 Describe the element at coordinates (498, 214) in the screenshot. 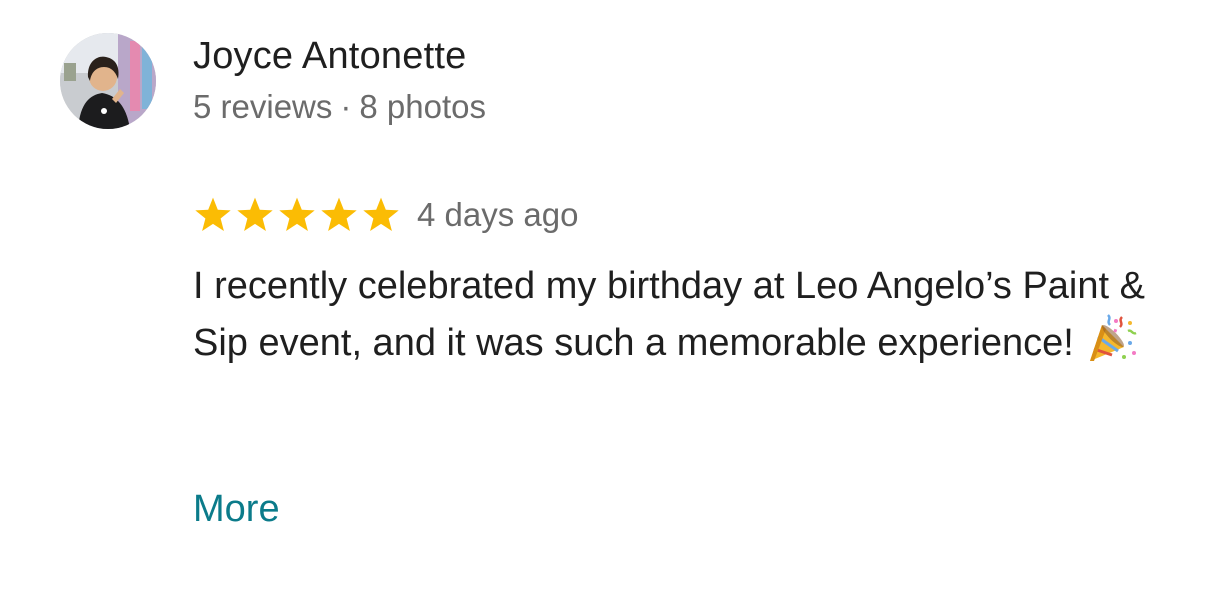

I see `review-date: 4 days ago` at that location.